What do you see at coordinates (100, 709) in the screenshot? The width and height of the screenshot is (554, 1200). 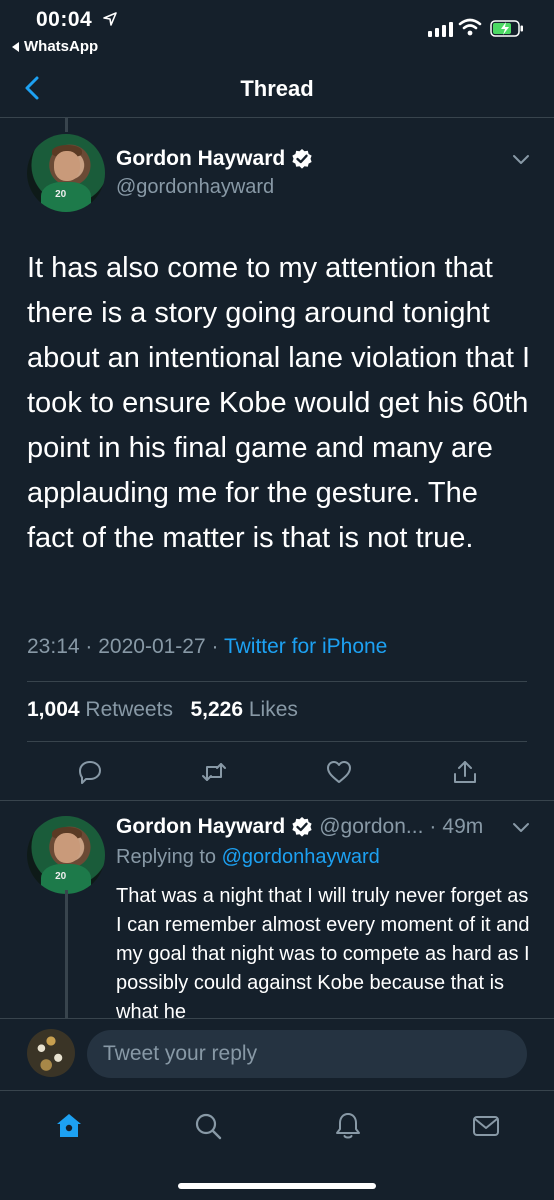 I see `retweets-stat: 1,004 Retweets` at bounding box center [100, 709].